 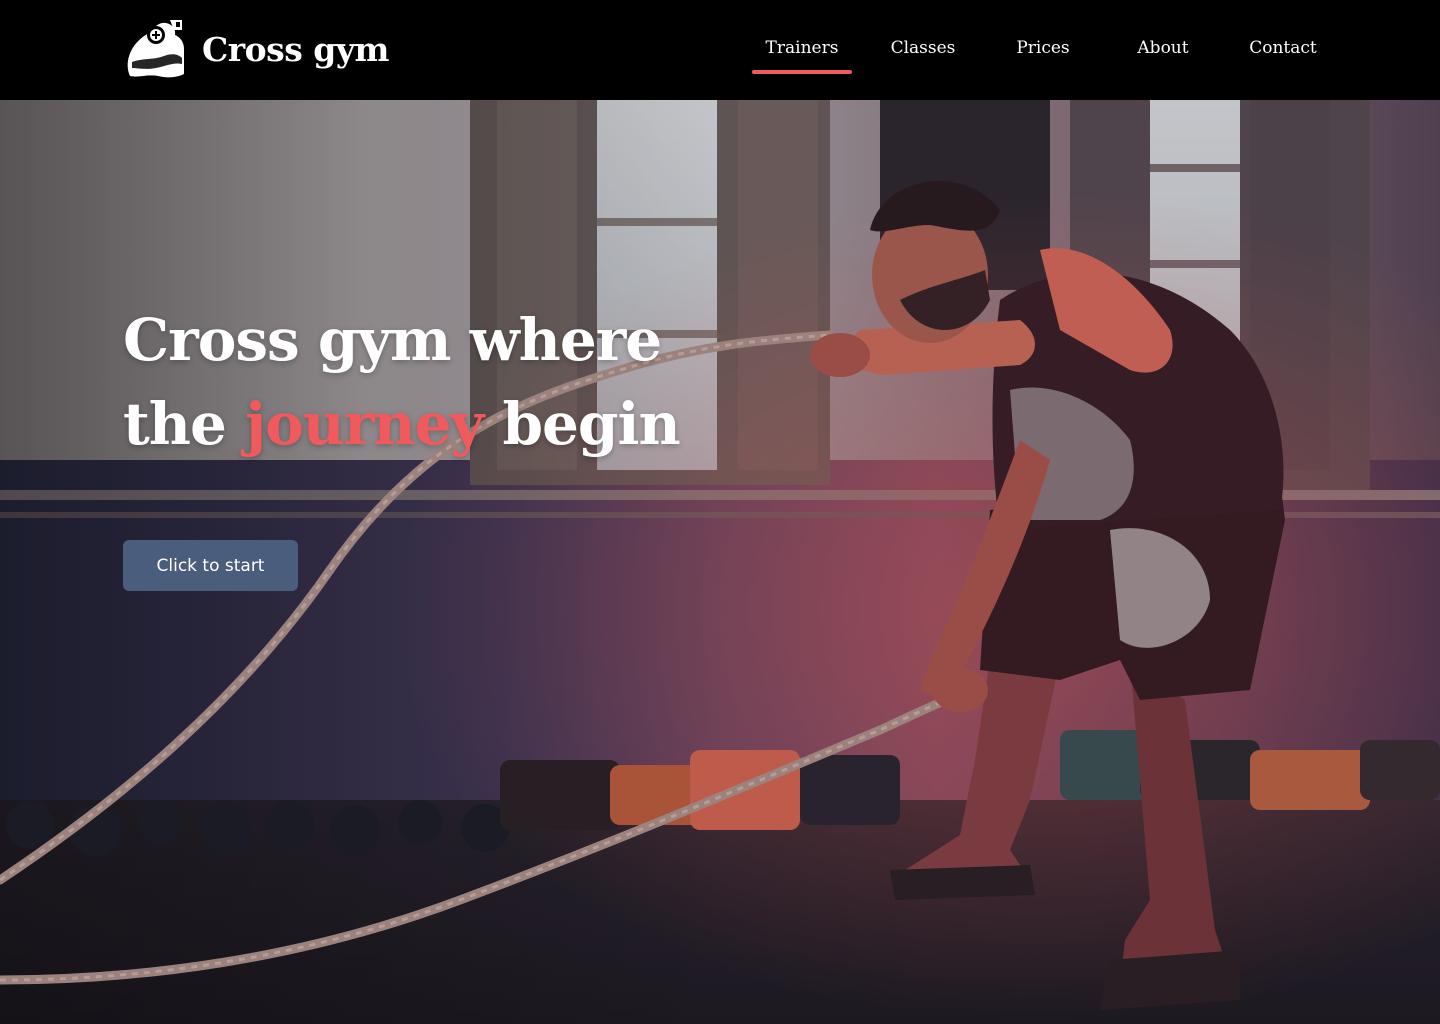 I want to click on nav-item-classes: Classes, so click(x=923, y=56).